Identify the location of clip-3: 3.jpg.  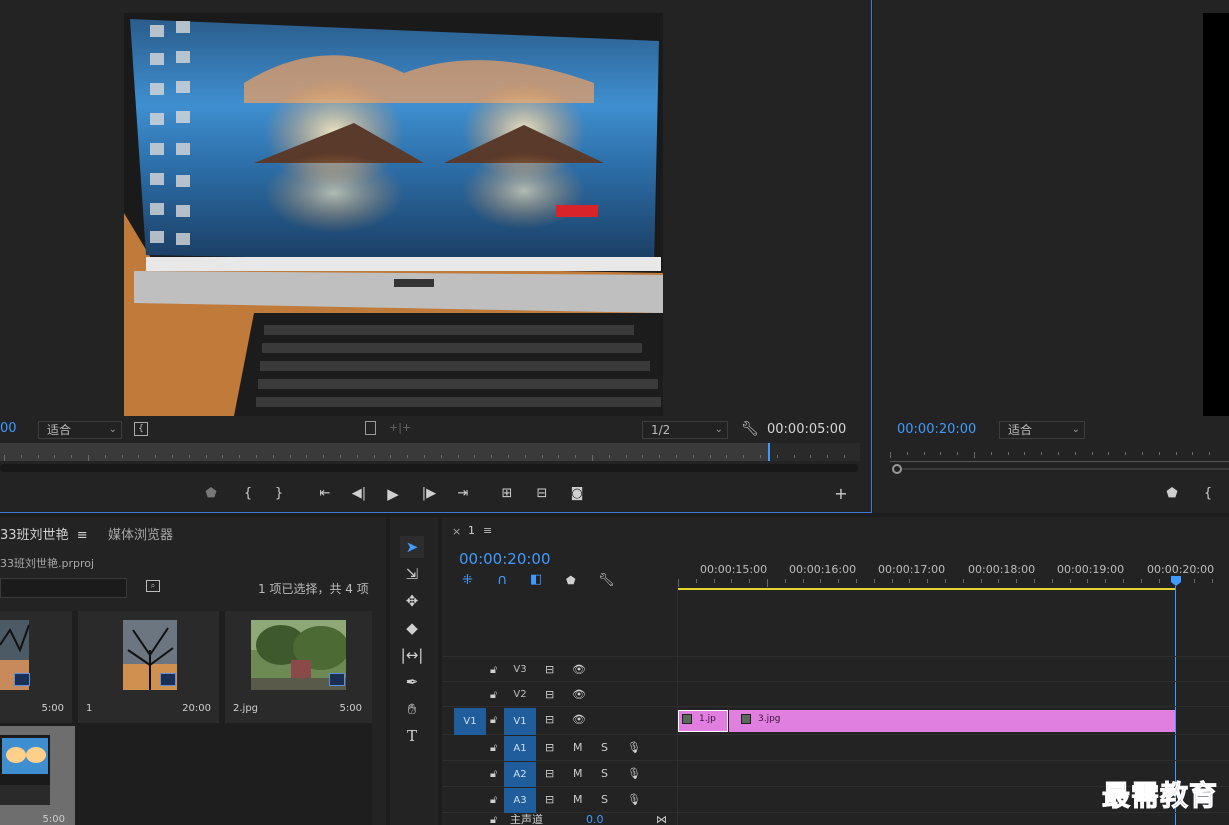
(952, 721).